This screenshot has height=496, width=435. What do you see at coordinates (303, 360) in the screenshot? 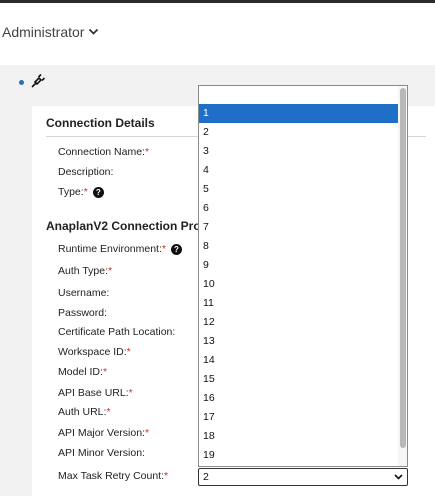
I see `dropdown-option: 14` at bounding box center [303, 360].